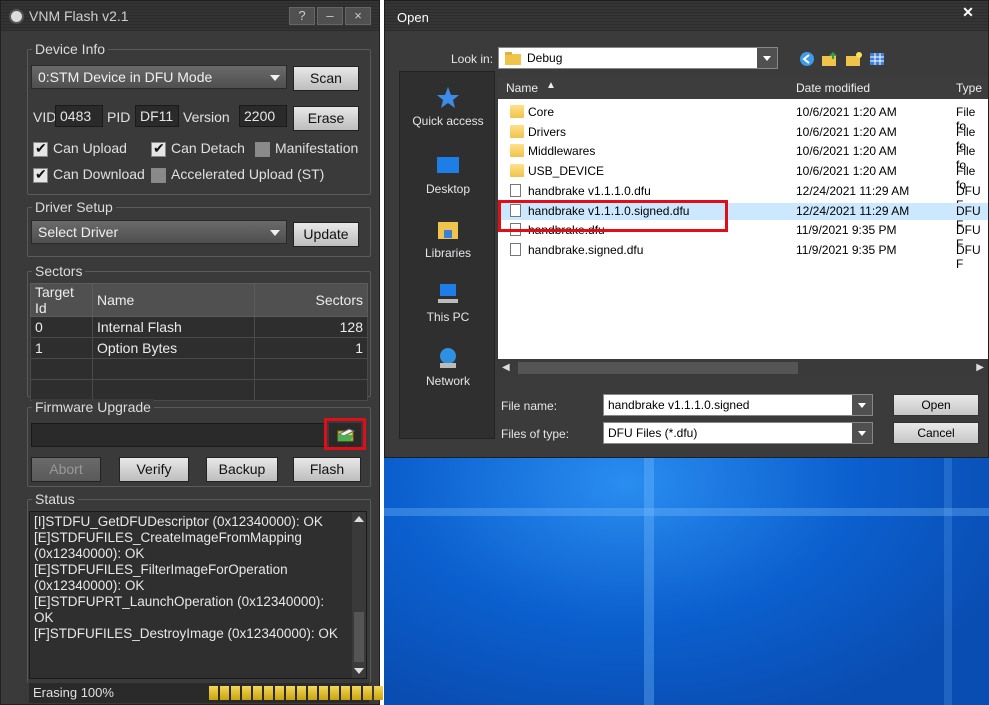  Describe the element at coordinates (262, 149) in the screenshot. I see `manifestation-checkbox` at that location.